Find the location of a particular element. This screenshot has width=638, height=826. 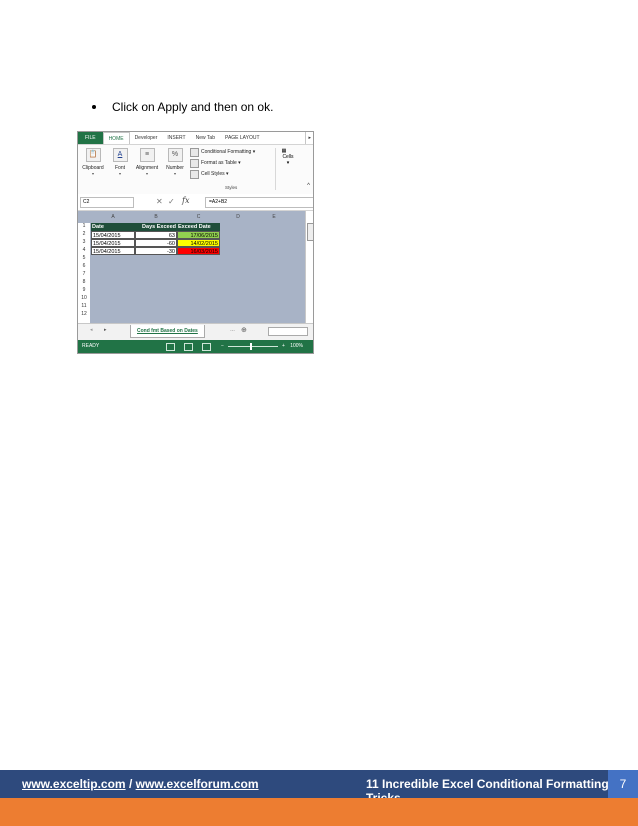

row-header: 6 is located at coordinates (84, 266).